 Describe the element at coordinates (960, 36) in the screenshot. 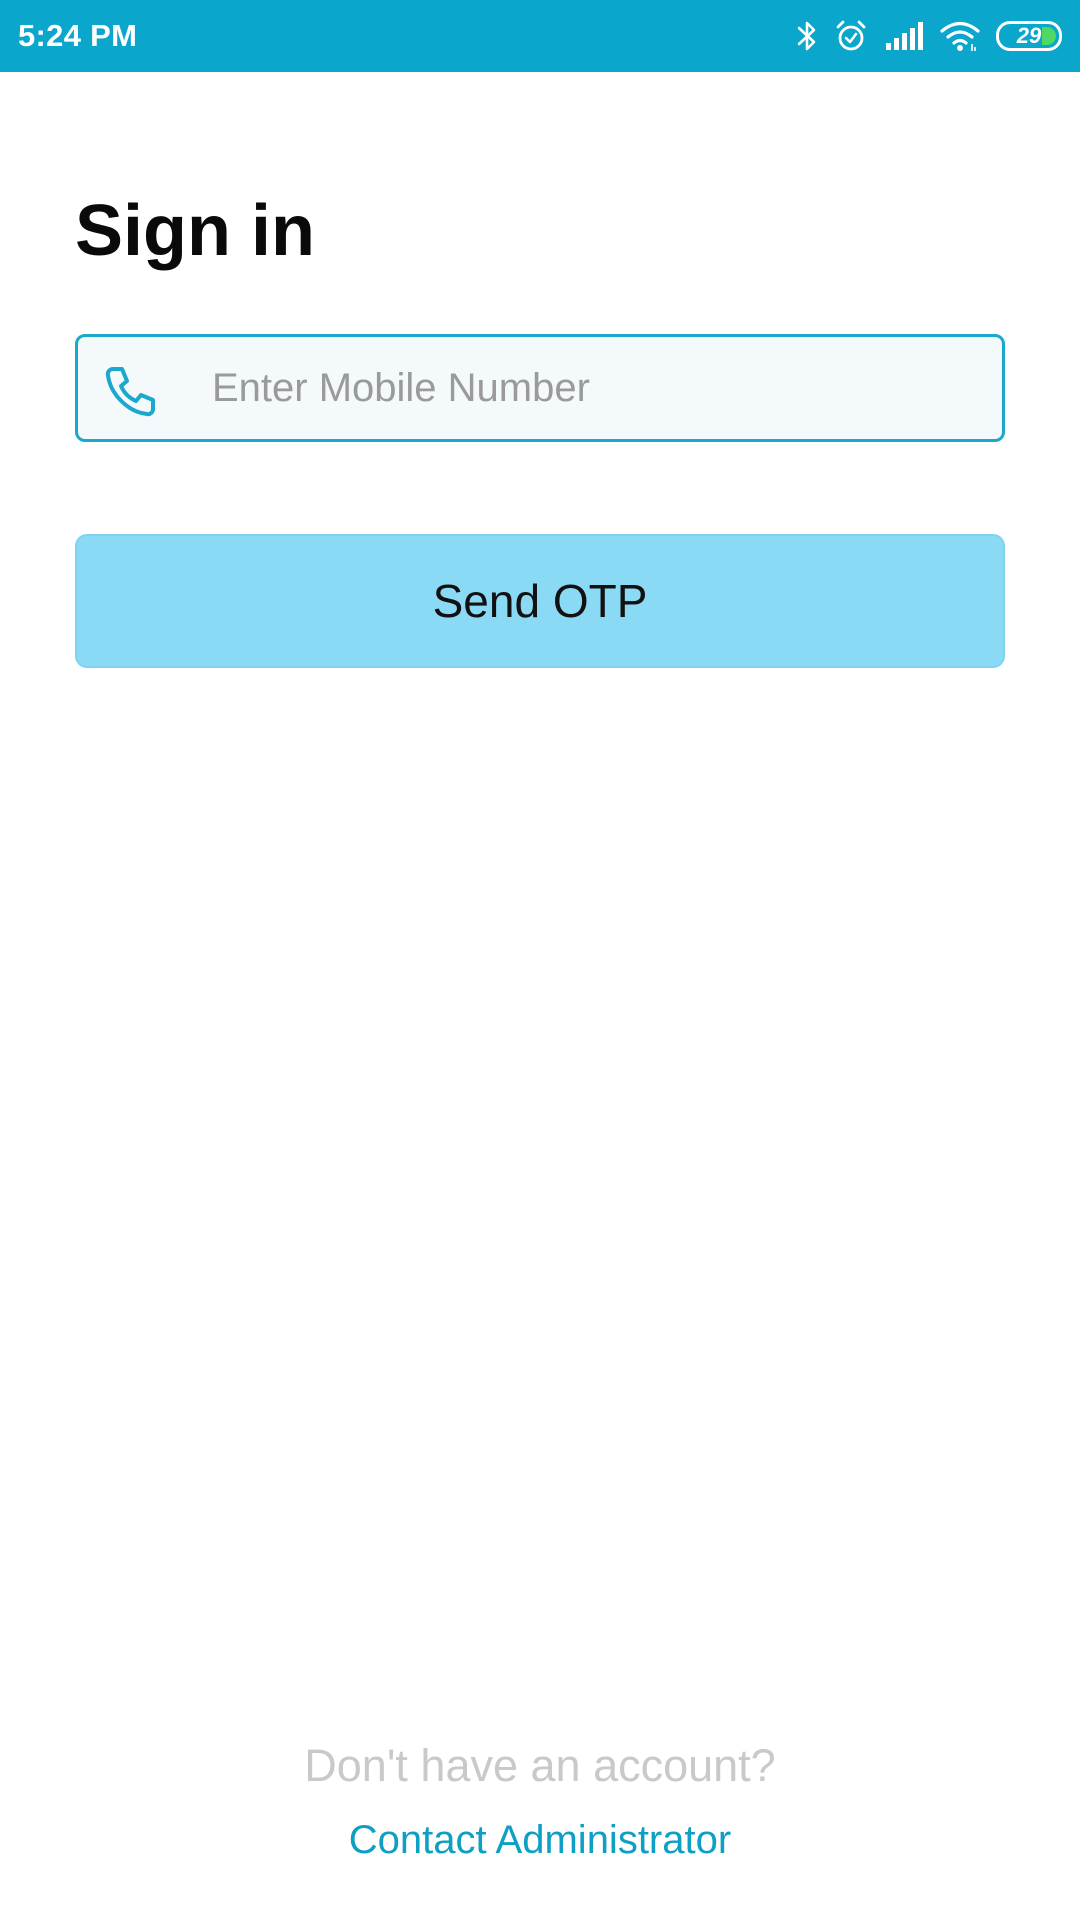

I see `wifi-icon` at that location.